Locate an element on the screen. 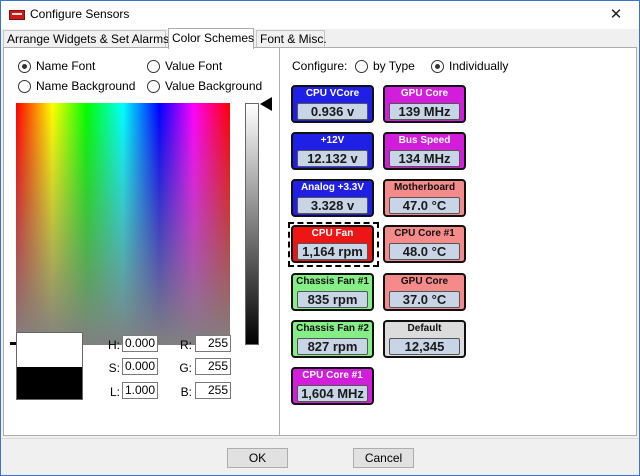  sensor-widget-value: 3.328 v is located at coordinates (332, 205).